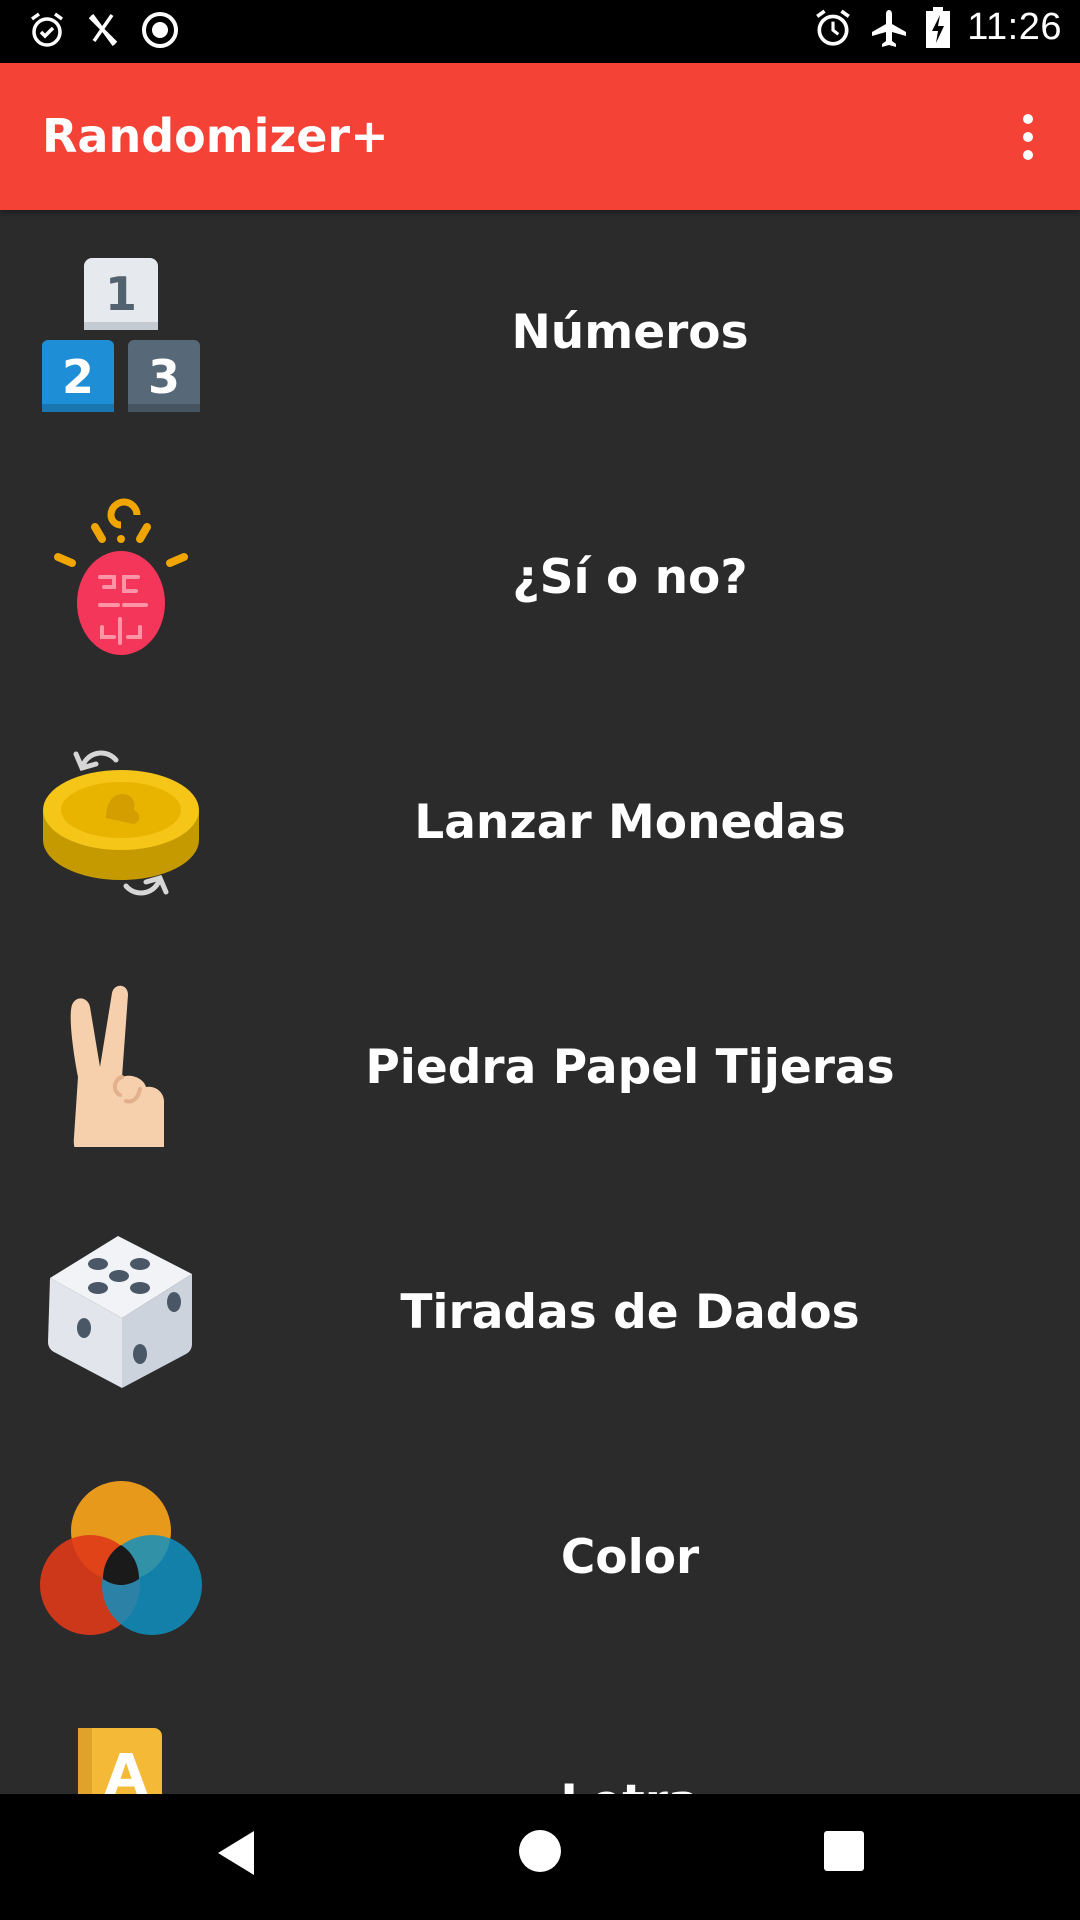 The width and height of the screenshot is (1080, 1920). I want to click on utensils-off-icon, so click(103, 30).